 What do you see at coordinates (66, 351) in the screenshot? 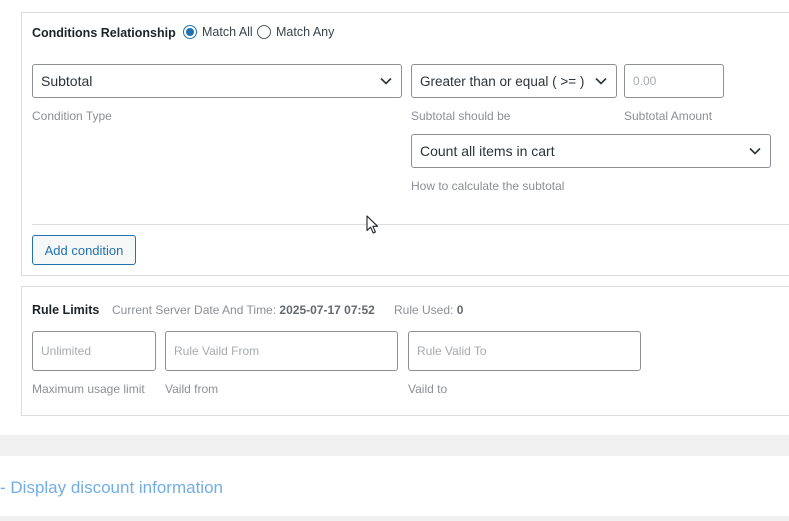
I see `max-usage-placeholder: Unlimited` at bounding box center [66, 351].